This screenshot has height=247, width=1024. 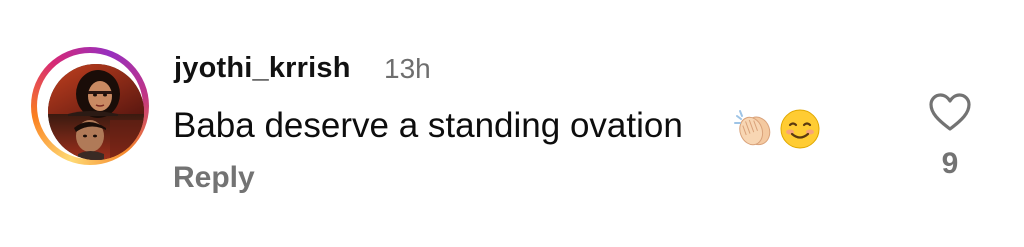 What do you see at coordinates (262, 68) in the screenshot?
I see `username: jyothi_krrish` at bounding box center [262, 68].